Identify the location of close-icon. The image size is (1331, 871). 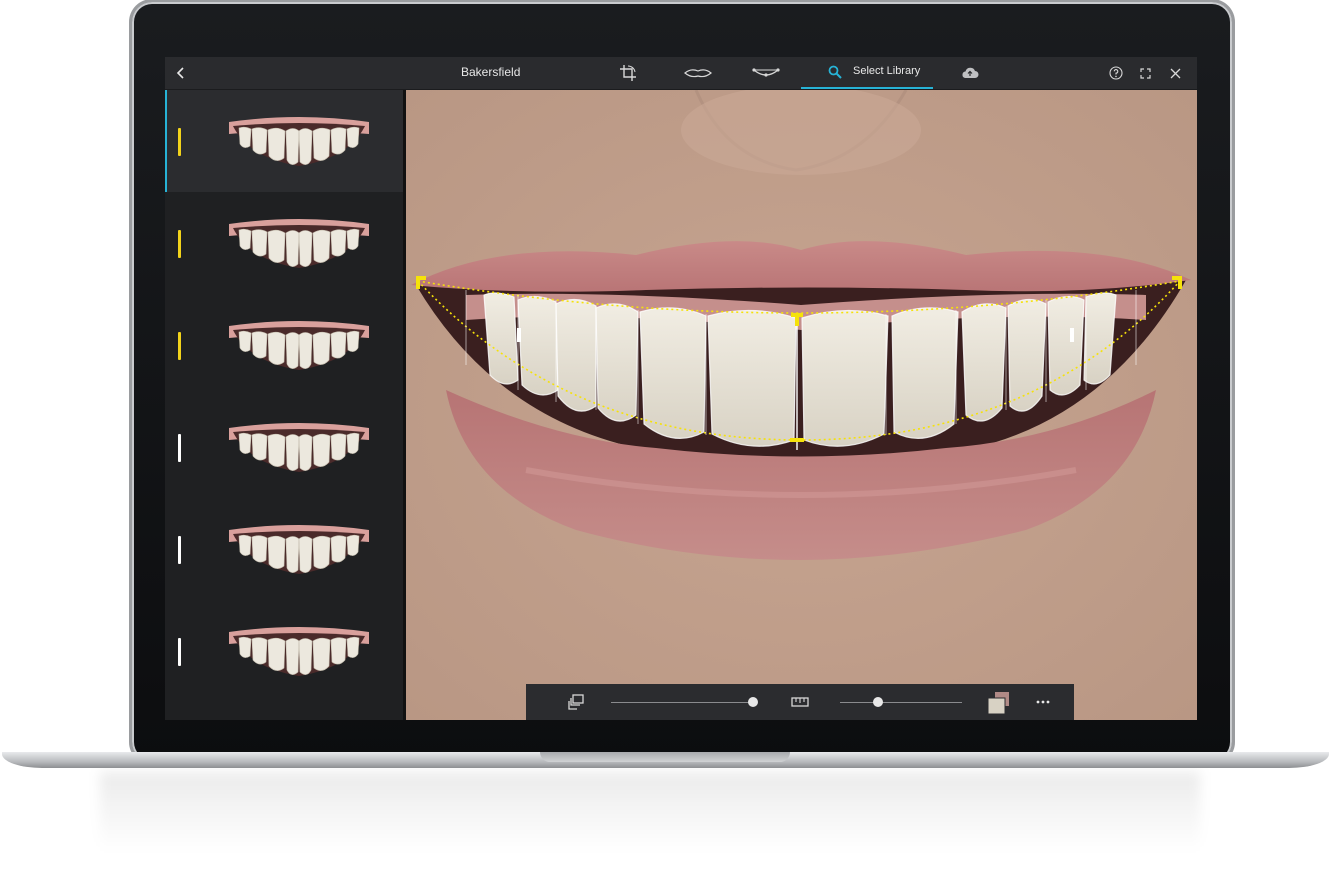
(1175, 73).